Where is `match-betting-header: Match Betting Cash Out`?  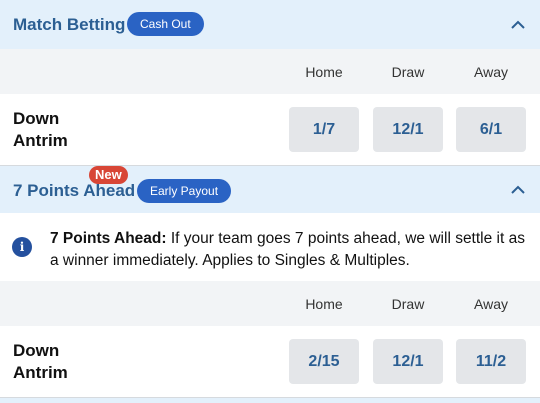 match-betting-header: Match Betting Cash Out is located at coordinates (270, 24).